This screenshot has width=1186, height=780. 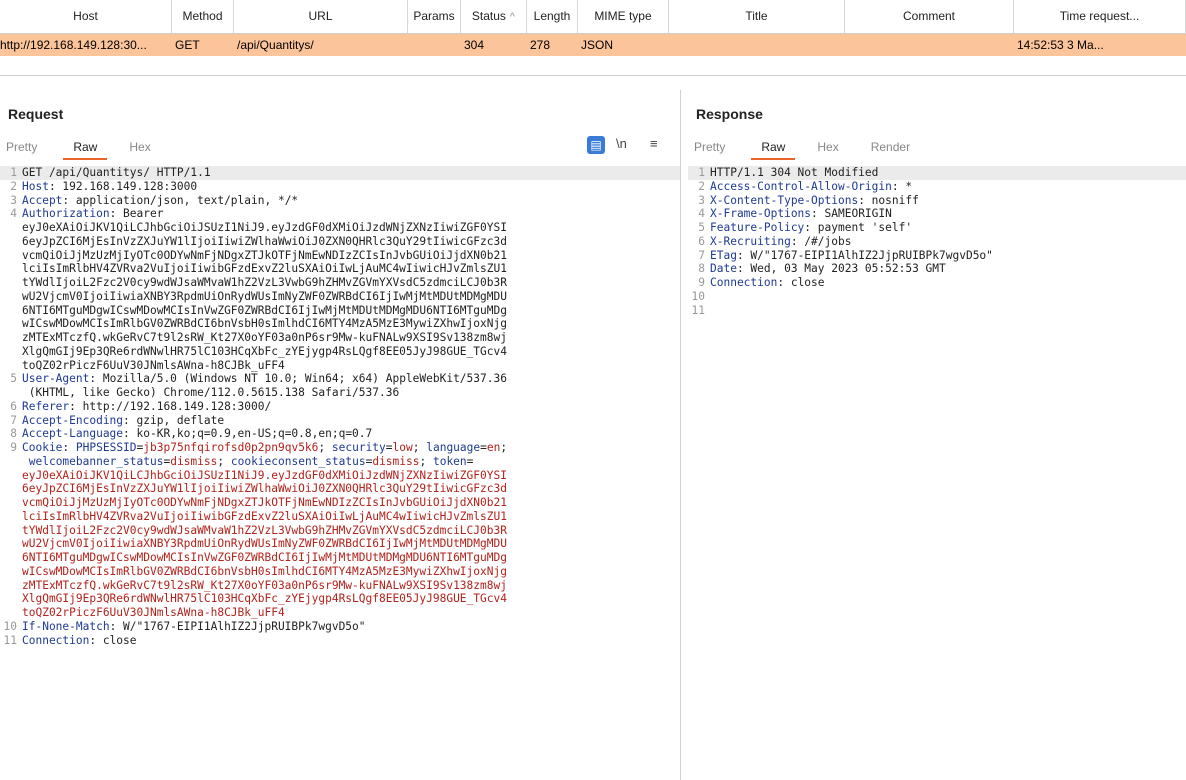 What do you see at coordinates (351, 187) in the screenshot?
I see `line-content: Host: 192.168.149.128:3000` at bounding box center [351, 187].